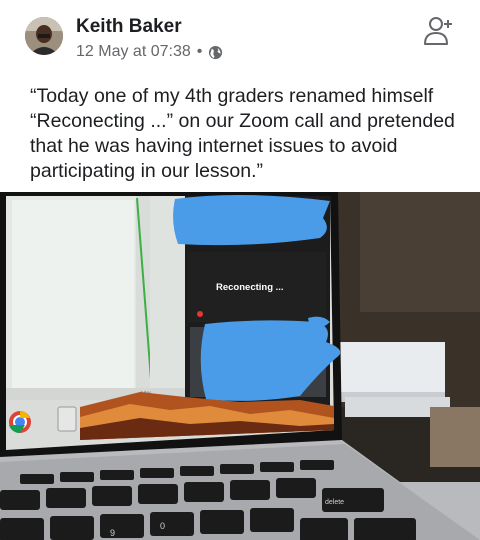 Image resolution: width=480 pixels, height=540 pixels. Describe the element at coordinates (251, 220) in the screenshot. I see `redaction-top` at that location.